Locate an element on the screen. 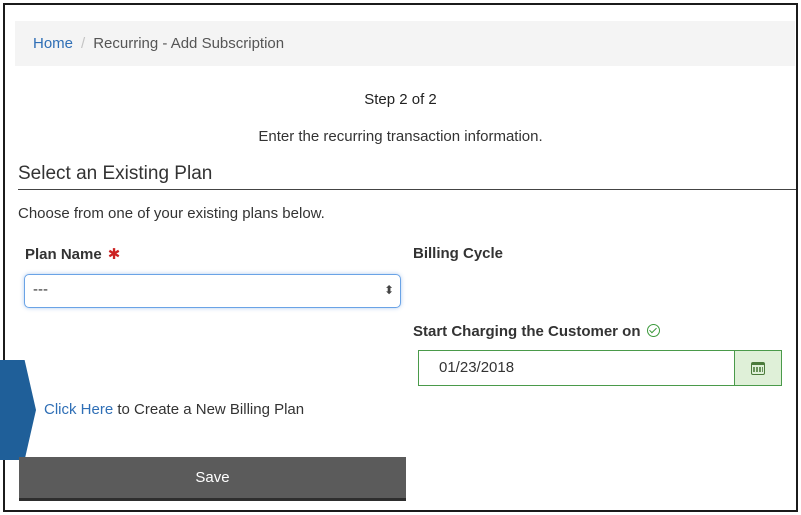  section-title: Select an Existing Plan is located at coordinates (407, 176).